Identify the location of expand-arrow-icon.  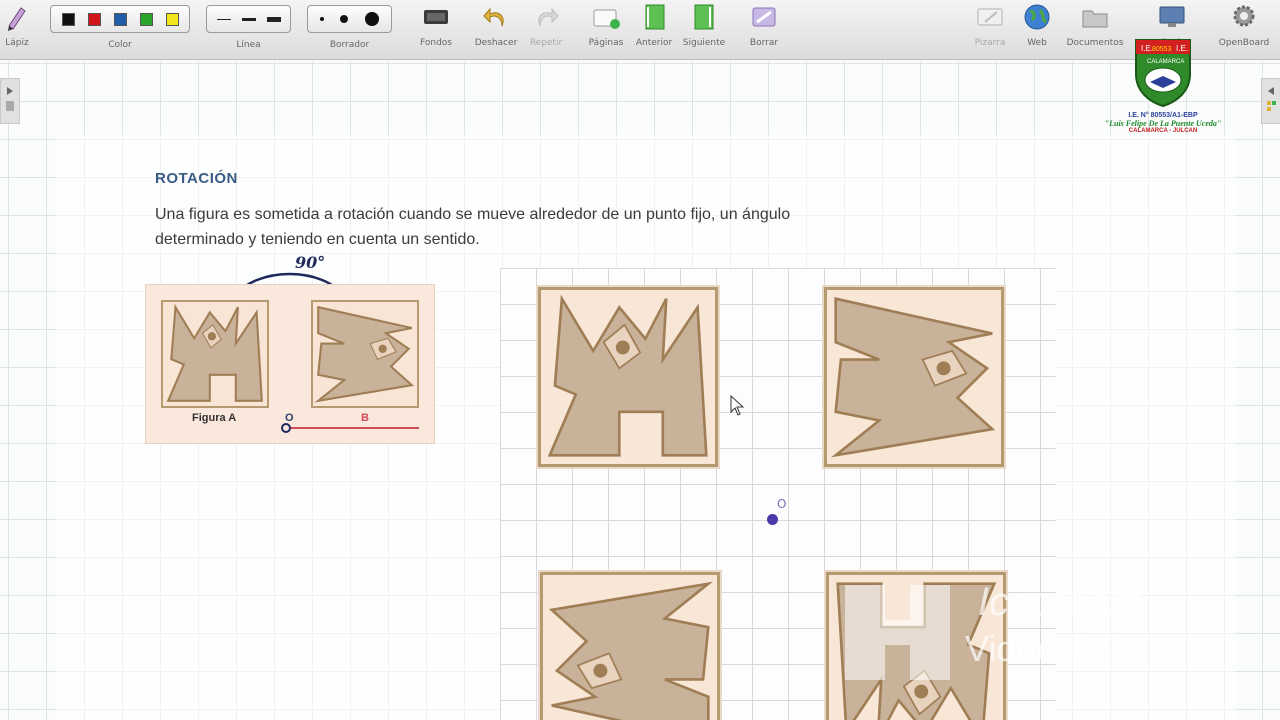
(10, 99).